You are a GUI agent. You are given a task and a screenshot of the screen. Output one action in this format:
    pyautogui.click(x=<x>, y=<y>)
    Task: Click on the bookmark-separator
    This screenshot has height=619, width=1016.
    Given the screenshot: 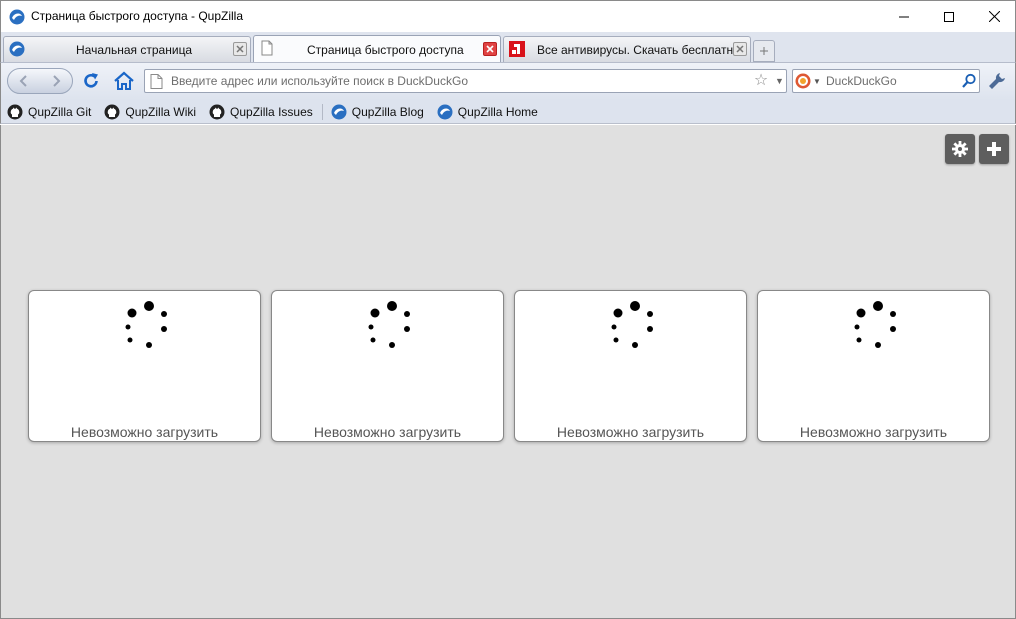 What is the action you would take?
    pyautogui.click(x=322, y=111)
    